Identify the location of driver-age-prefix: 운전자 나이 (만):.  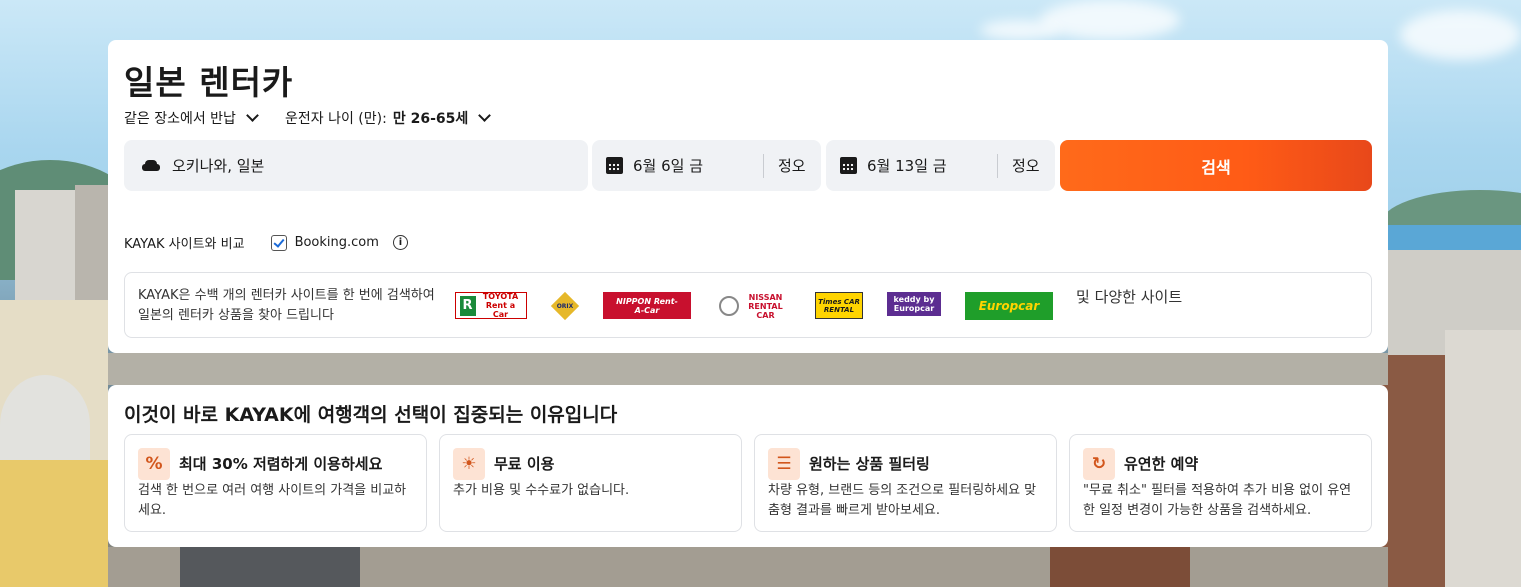
(336, 119).